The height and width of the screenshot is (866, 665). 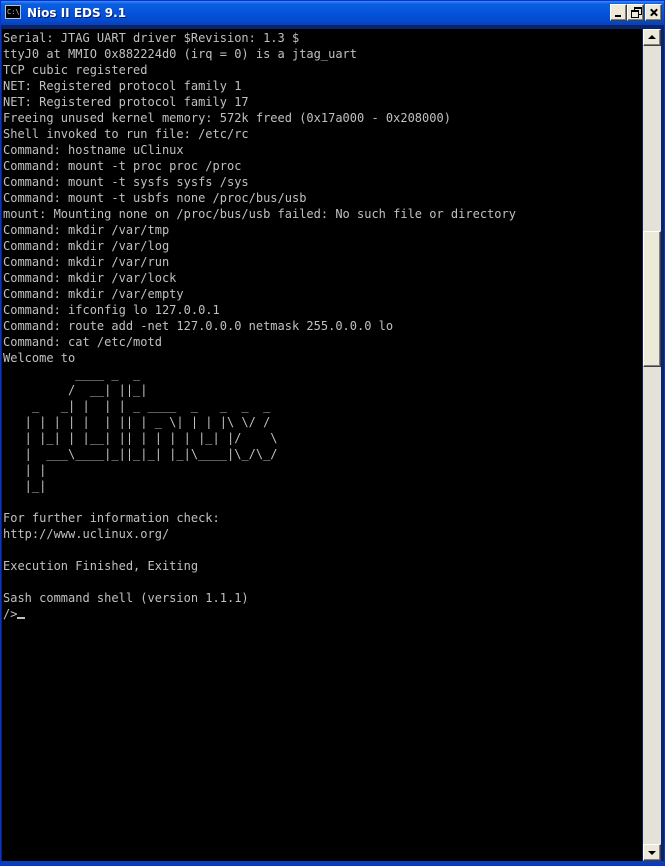 What do you see at coordinates (652, 37) in the screenshot?
I see `scroll-up-button` at bounding box center [652, 37].